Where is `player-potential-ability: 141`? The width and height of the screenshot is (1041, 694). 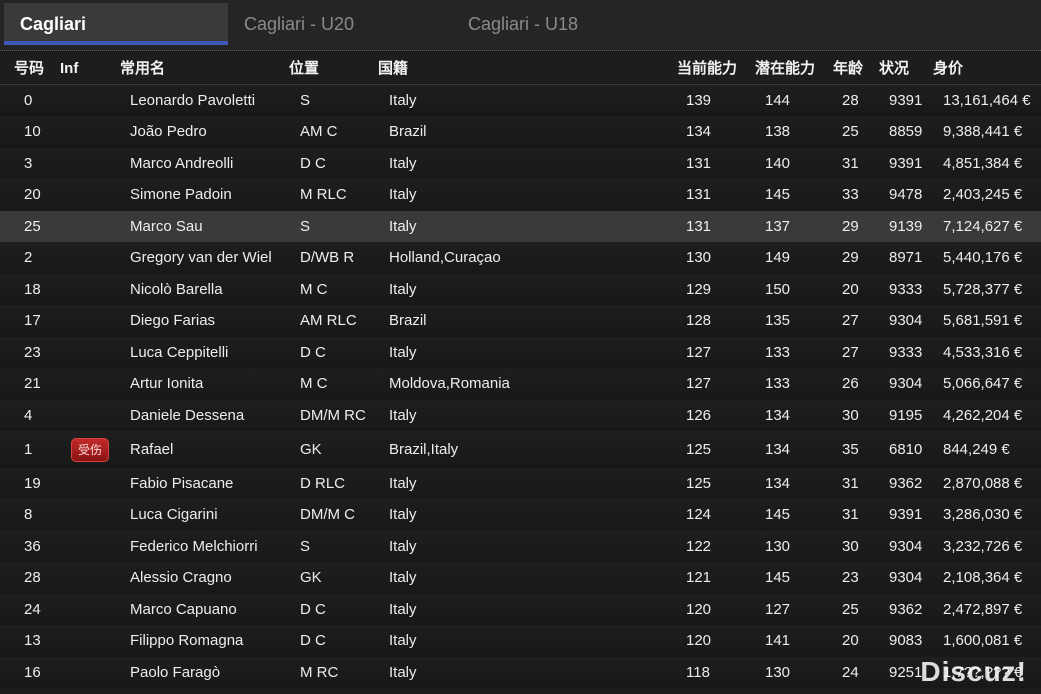 player-potential-ability: 141 is located at coordinates (778, 640).